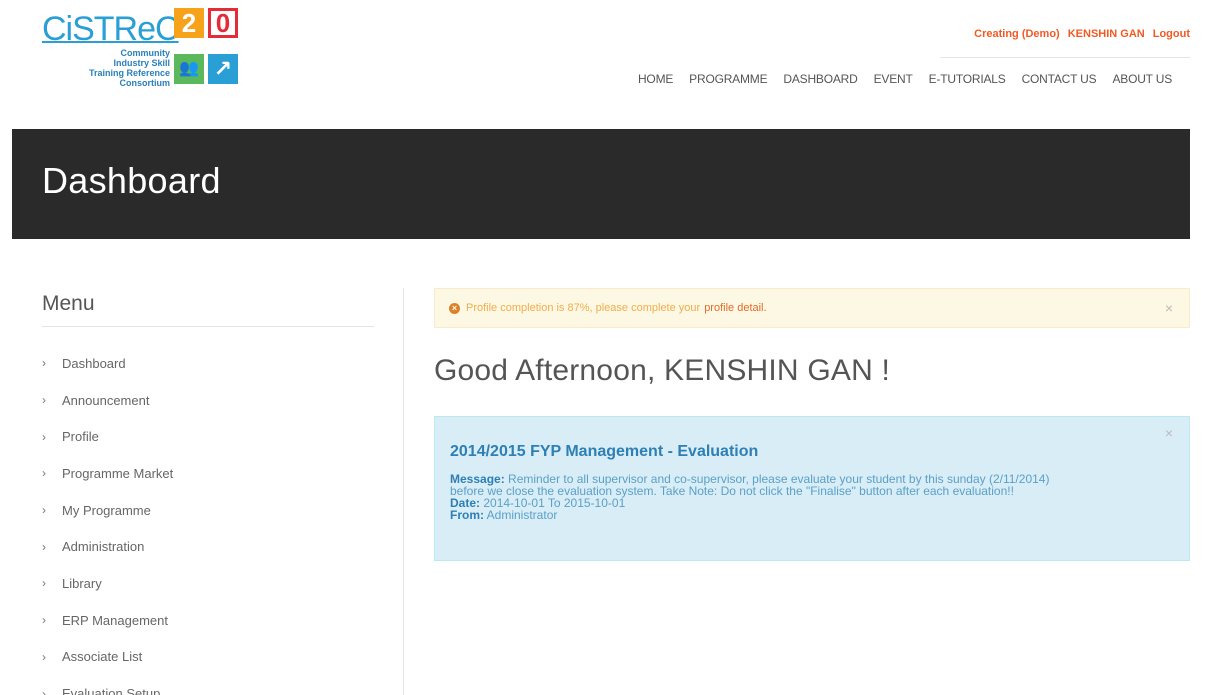 The height and width of the screenshot is (695, 1214). What do you see at coordinates (208, 620) in the screenshot?
I see `sidebar-item-erp-management: › ERP Management` at bounding box center [208, 620].